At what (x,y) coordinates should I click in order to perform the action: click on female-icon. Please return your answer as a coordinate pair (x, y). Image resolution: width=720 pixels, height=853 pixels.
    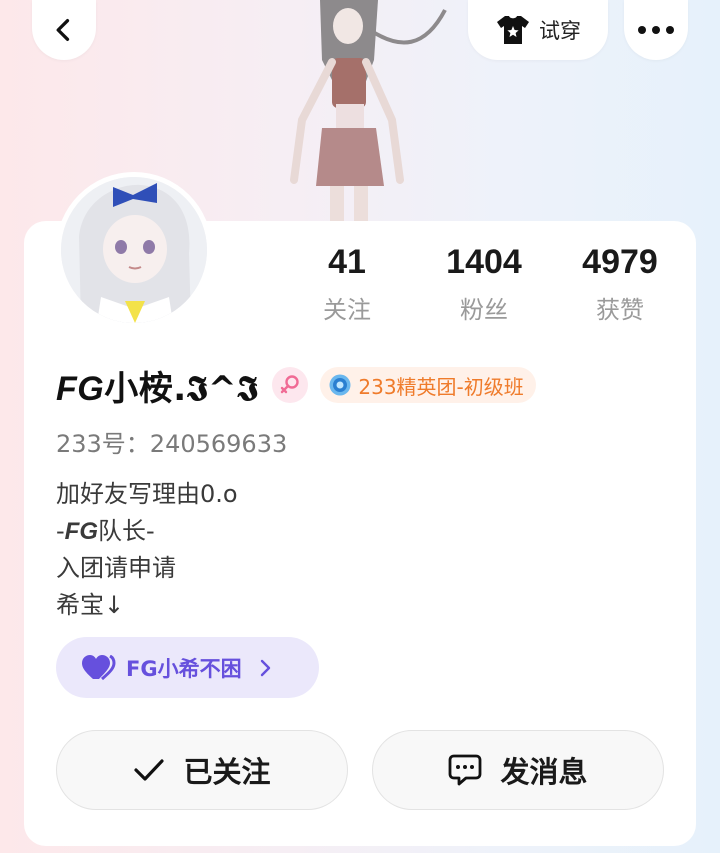
    Looking at the image, I should click on (290, 384).